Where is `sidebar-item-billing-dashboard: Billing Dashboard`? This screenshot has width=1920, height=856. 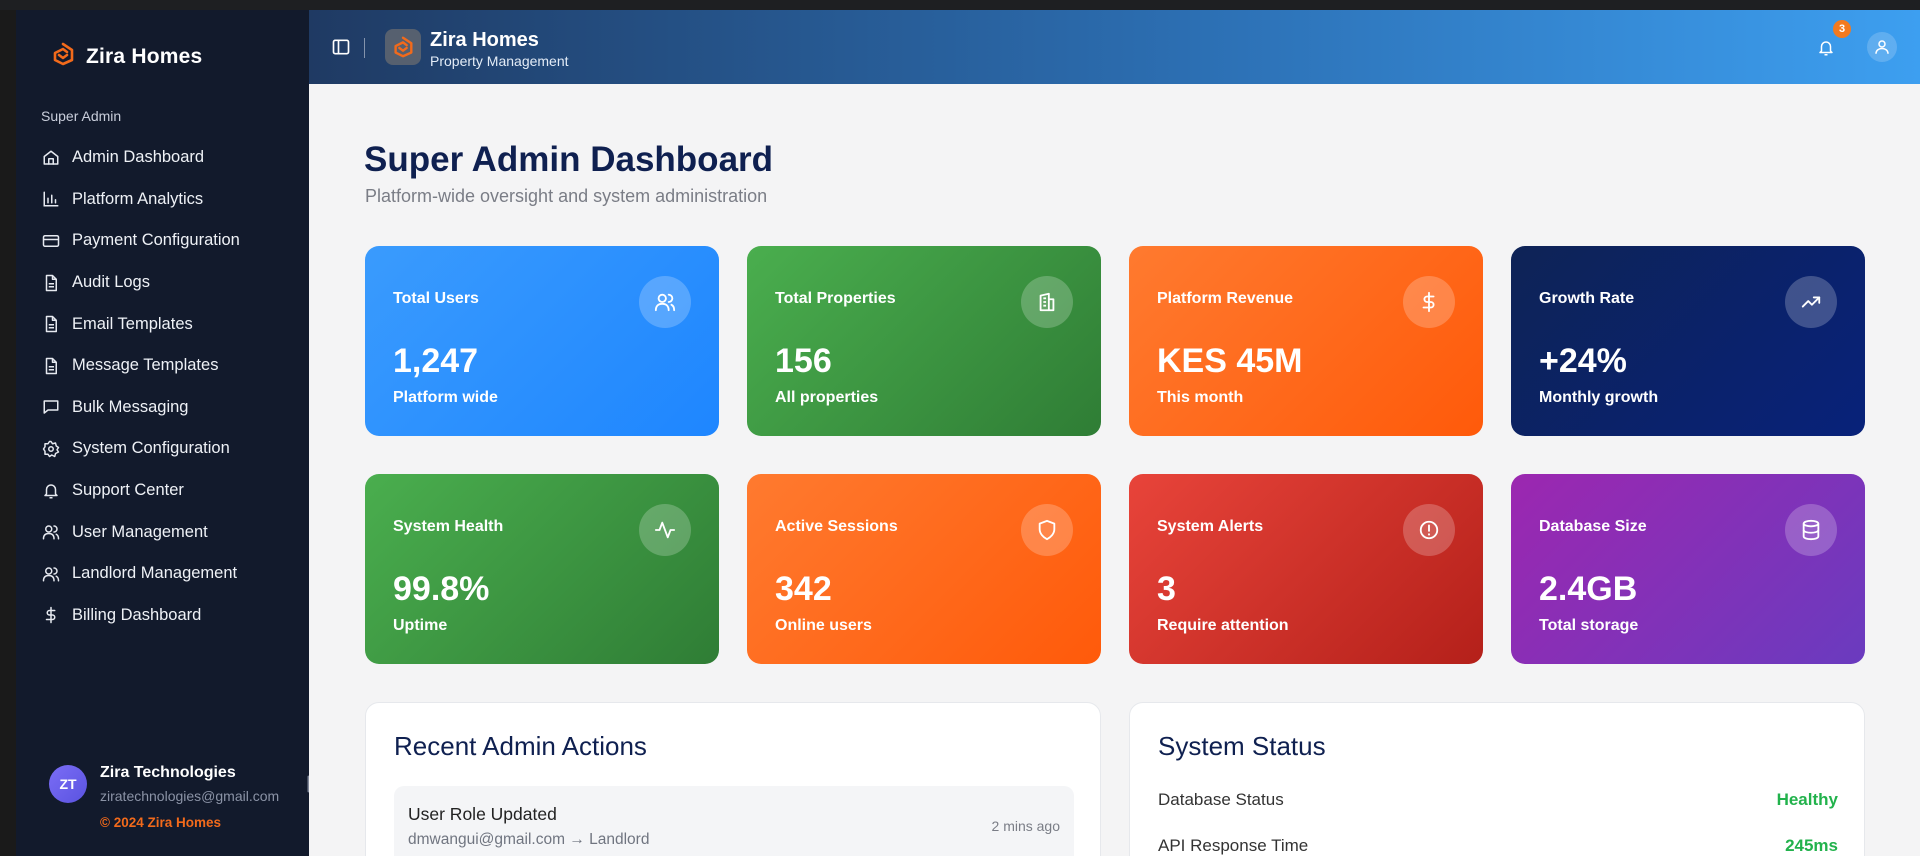
sidebar-item-billing-dashboard: Billing Dashboard is located at coordinates (168, 616).